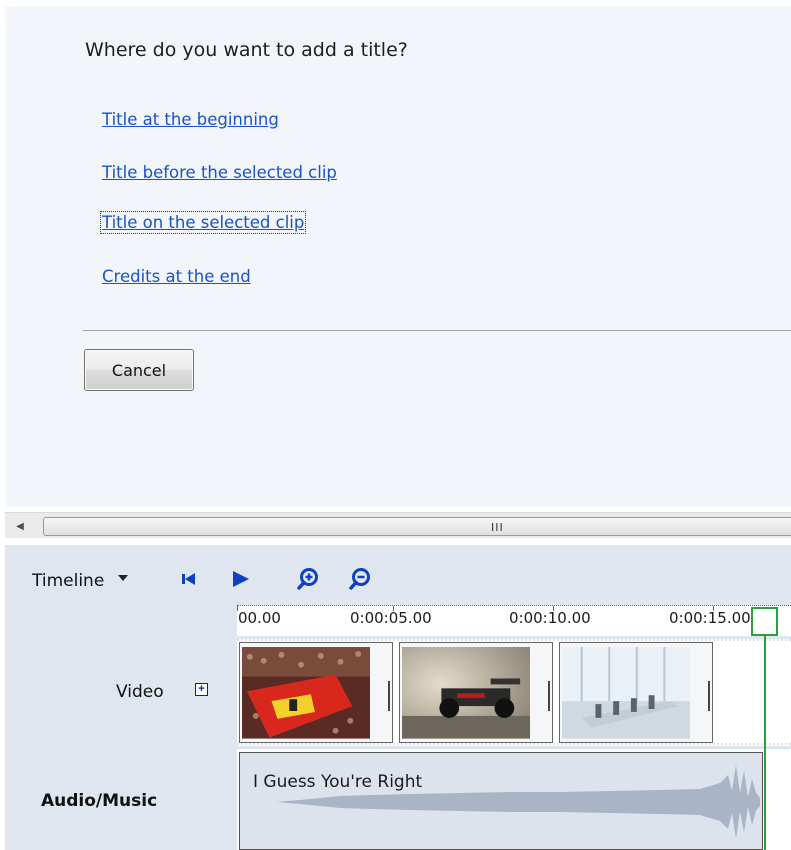 The image size is (791, 850). Describe the element at coordinates (20, 526) in the screenshot. I see `scroll-left-arrow-icon: ◀` at that location.